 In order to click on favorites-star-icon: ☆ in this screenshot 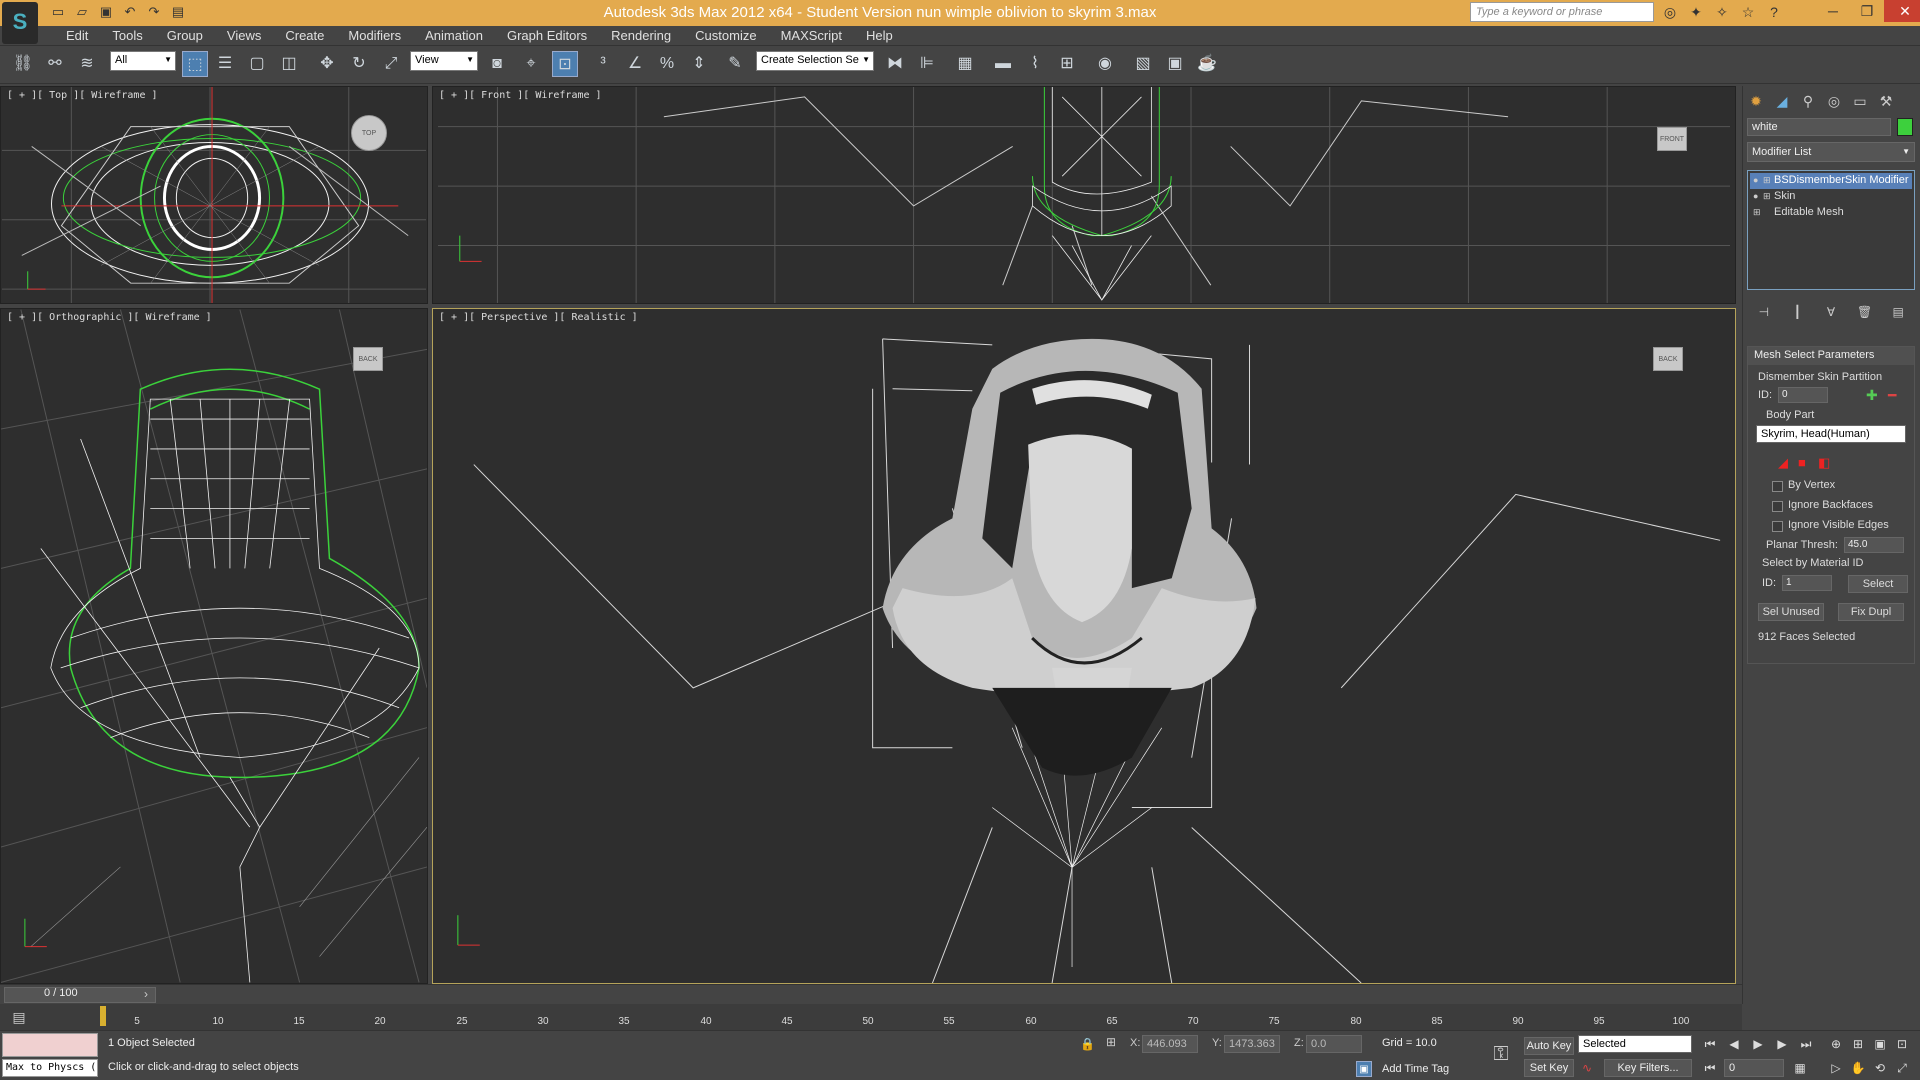, I will do `click(1748, 12)`.